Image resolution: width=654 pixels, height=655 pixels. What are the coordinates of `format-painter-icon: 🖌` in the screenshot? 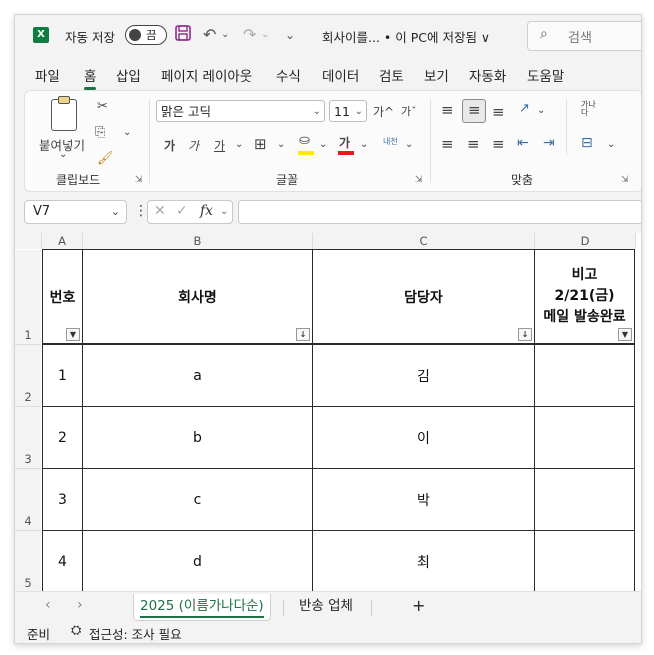 It's located at (105, 158).